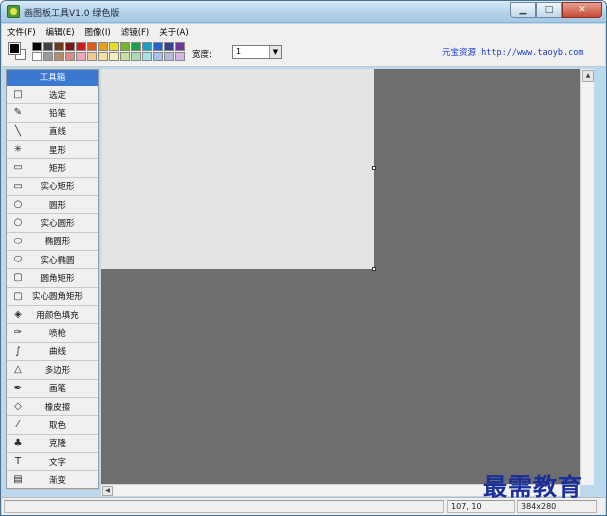 This screenshot has width=607, height=516. Describe the element at coordinates (52, 187) in the screenshot. I see `tool-item: ▭ 实心矩形` at that location.